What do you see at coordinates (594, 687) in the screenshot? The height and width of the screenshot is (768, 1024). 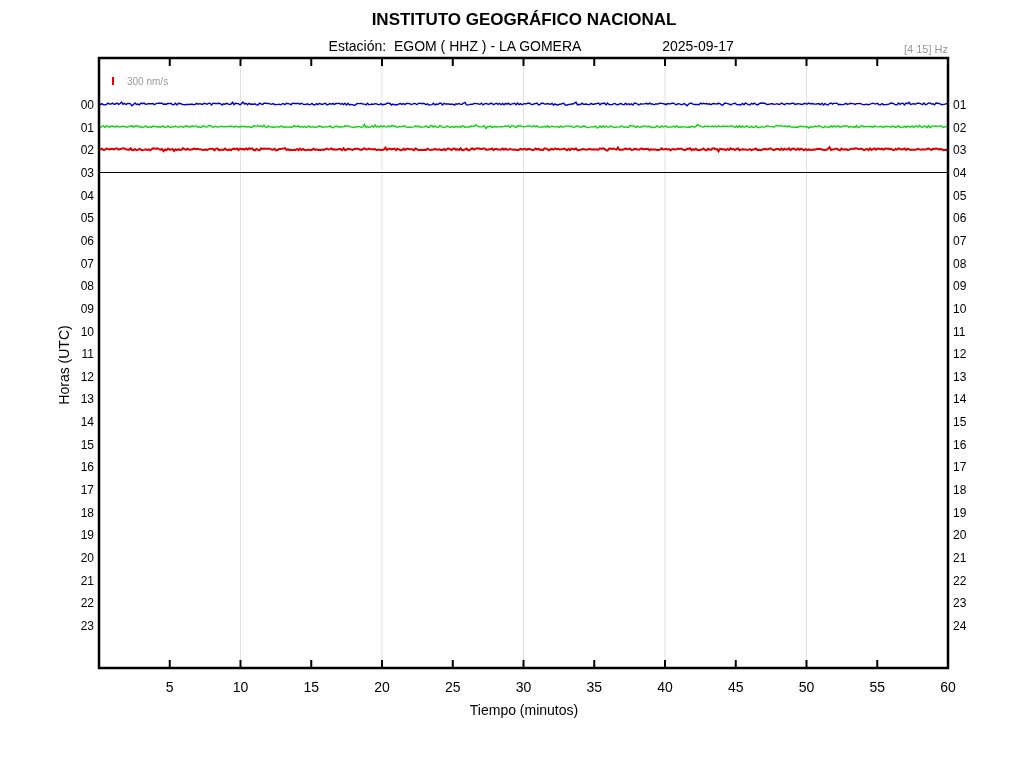 I see `x-tick-label: 35` at bounding box center [594, 687].